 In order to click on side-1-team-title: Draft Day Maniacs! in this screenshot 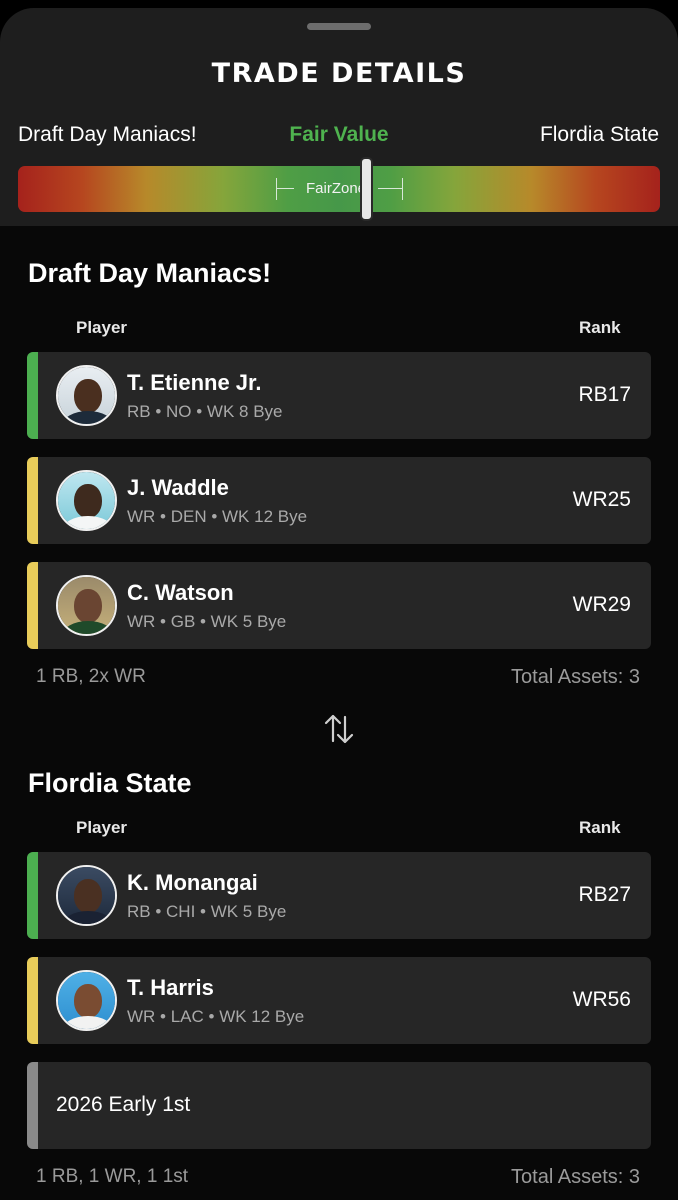, I will do `click(150, 273)`.